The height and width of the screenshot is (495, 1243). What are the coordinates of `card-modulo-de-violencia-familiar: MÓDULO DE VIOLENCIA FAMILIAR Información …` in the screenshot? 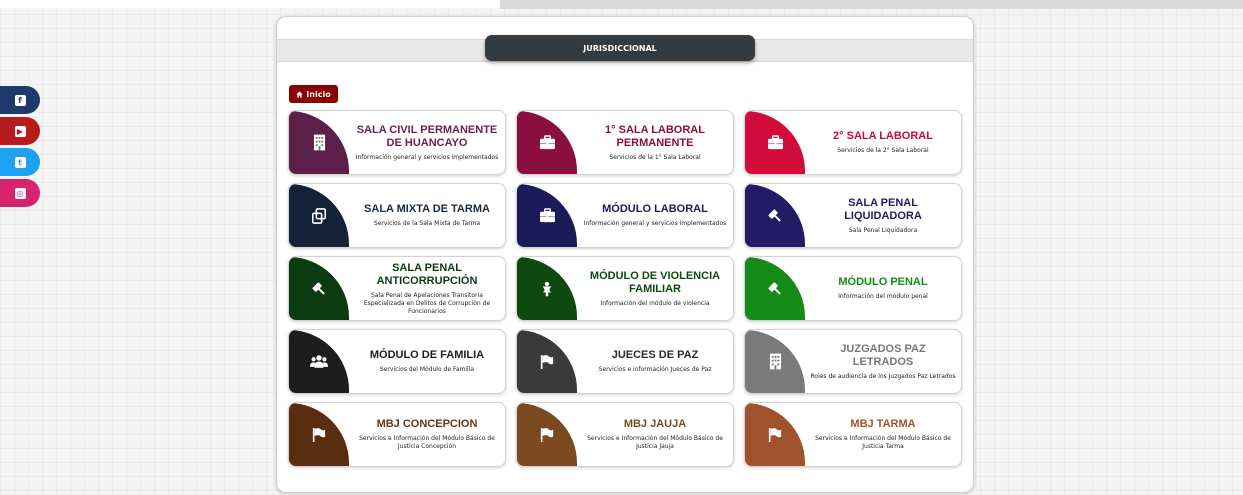 It's located at (625, 288).